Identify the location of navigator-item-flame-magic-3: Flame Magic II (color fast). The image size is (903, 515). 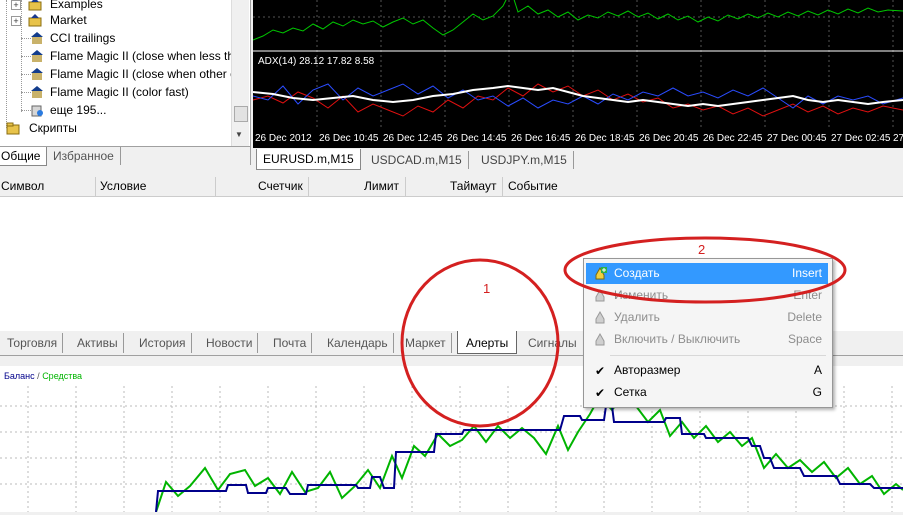
(115, 92).